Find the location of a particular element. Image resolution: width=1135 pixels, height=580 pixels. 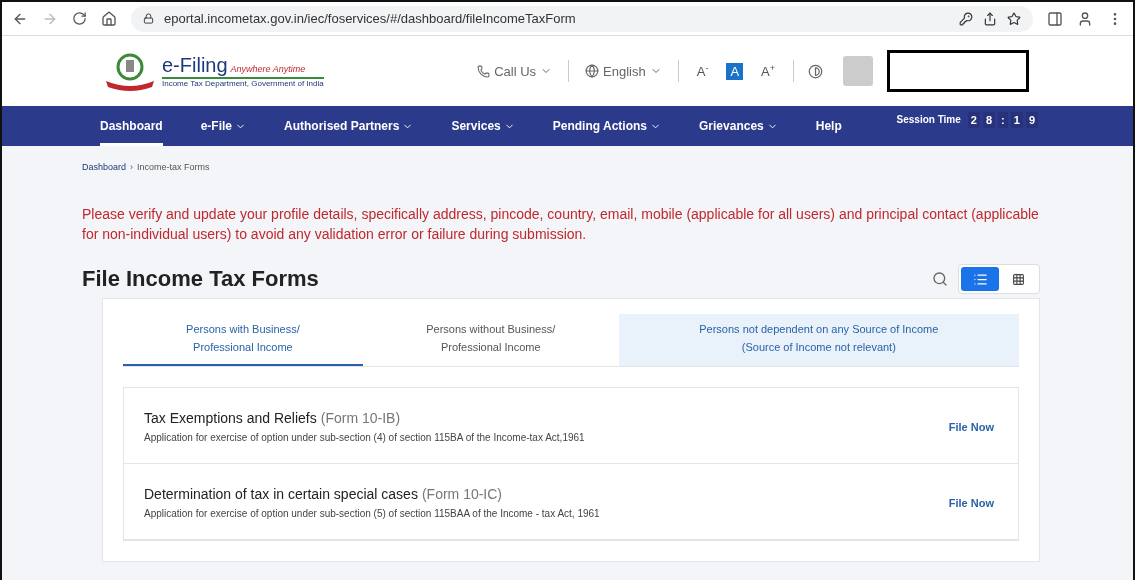

form-description: Application for exercise of option under sub-section (5) of section 115BAA of the Income - tax Act, 1961 is located at coordinates (372, 513).